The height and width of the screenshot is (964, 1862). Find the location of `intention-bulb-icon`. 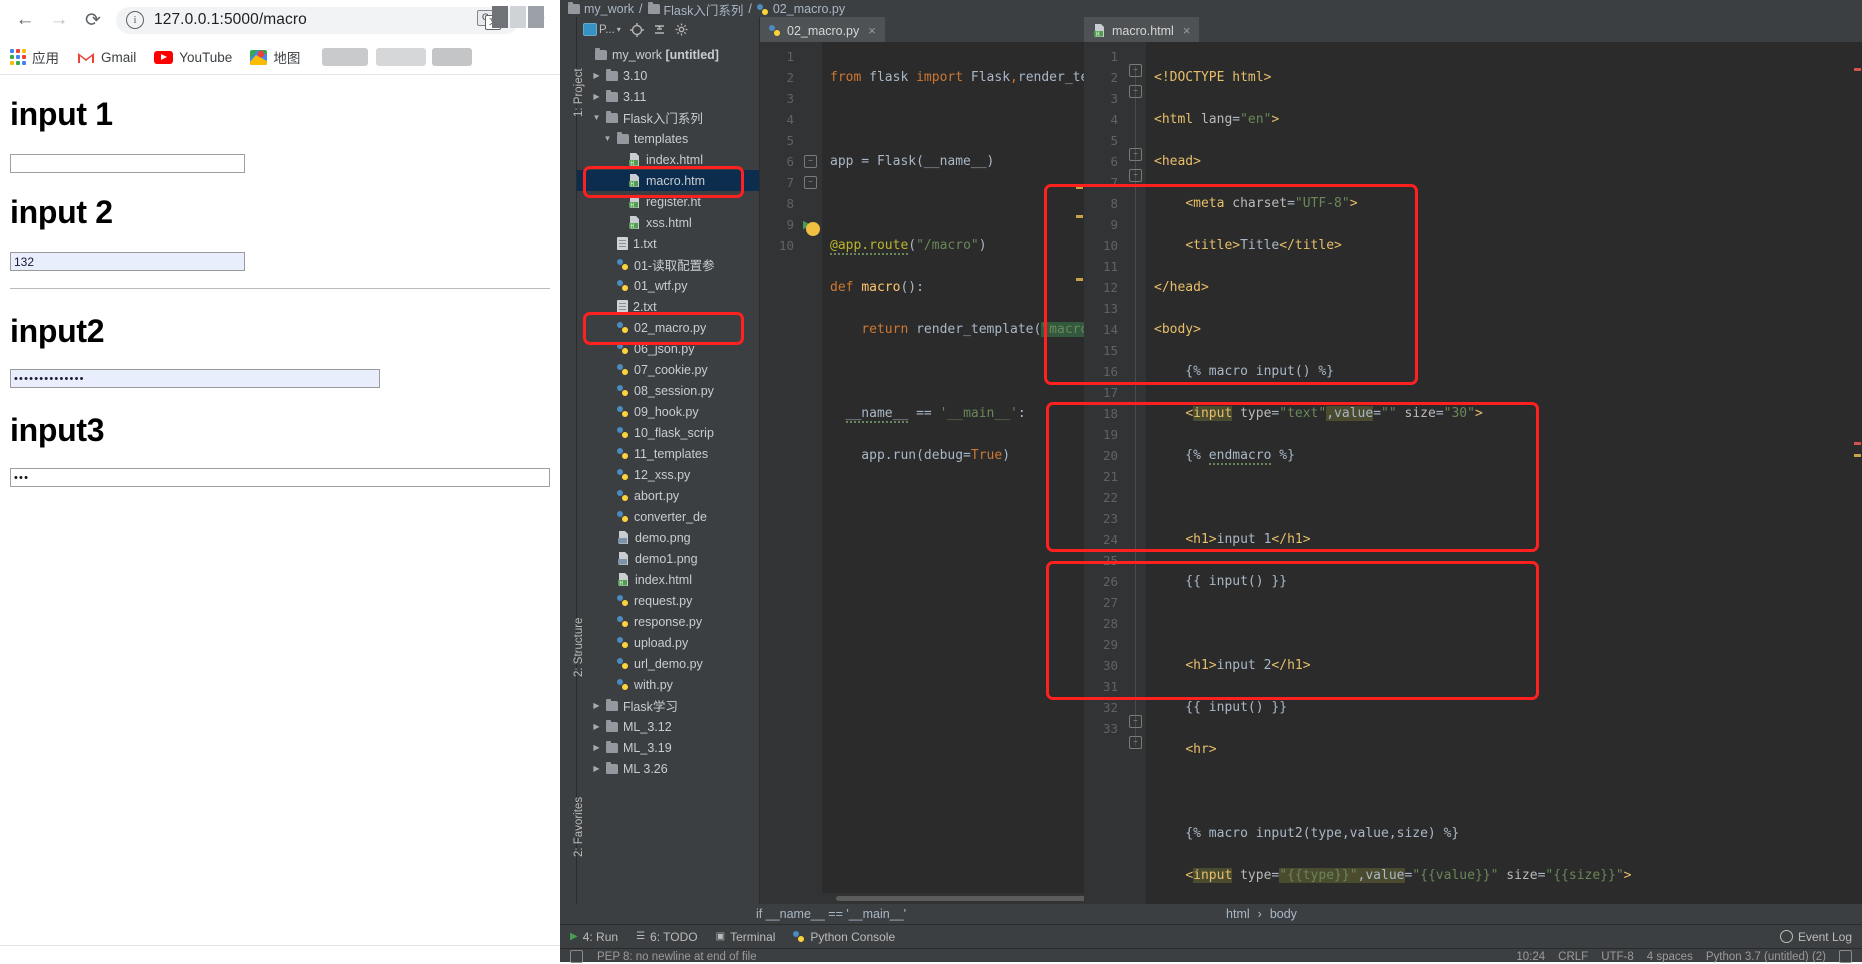

intention-bulb-icon is located at coordinates (813, 229).